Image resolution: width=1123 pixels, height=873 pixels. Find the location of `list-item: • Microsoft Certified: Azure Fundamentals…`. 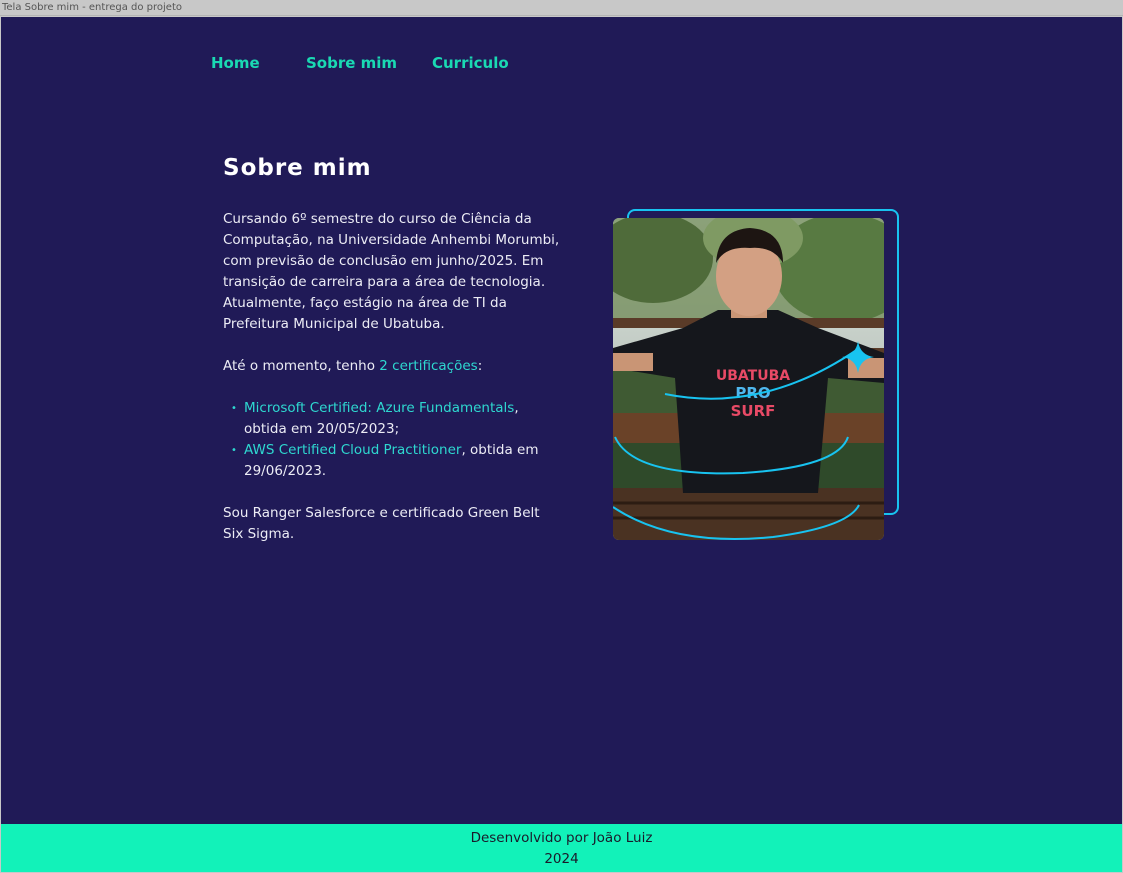

list-item: • Microsoft Certified: Azure Fundamentals… is located at coordinates (393, 419).